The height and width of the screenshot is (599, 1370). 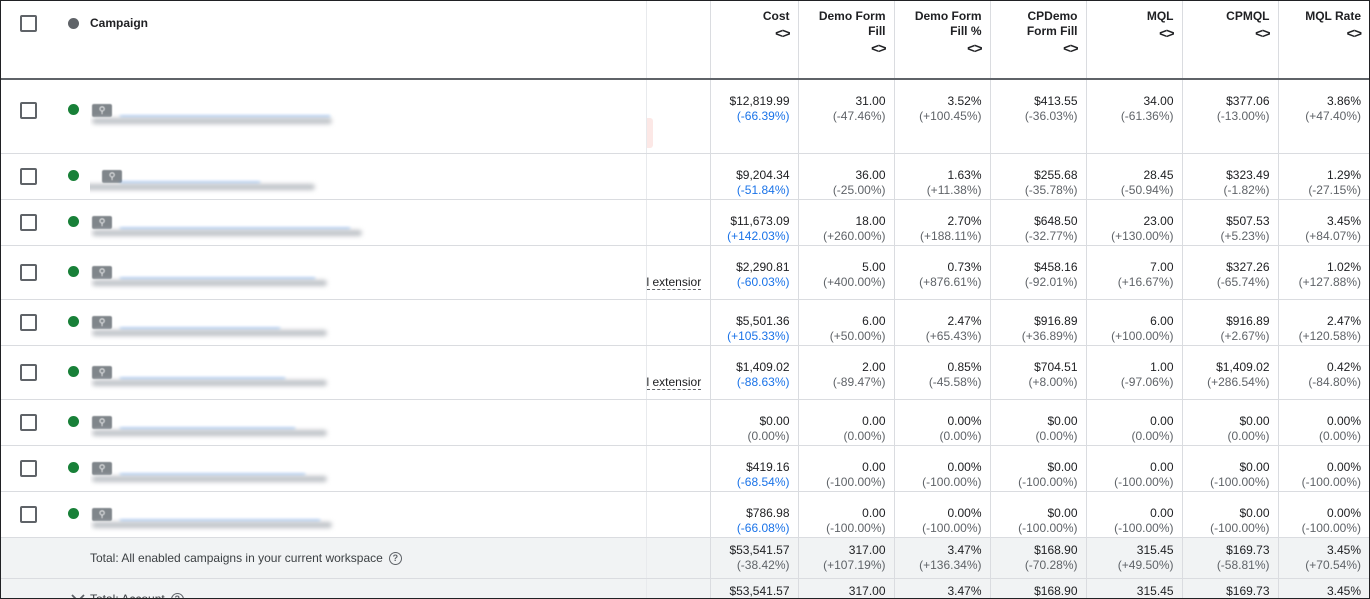 I want to click on metric-change: (+400.00%), so click(x=854, y=282).